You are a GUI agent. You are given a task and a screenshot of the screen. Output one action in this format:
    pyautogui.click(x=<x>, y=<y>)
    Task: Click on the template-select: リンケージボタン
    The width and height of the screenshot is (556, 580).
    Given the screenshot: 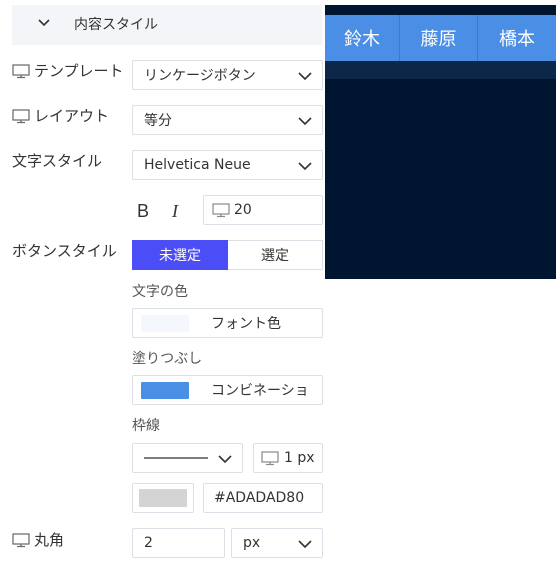 What is the action you would take?
    pyautogui.click(x=227, y=75)
    